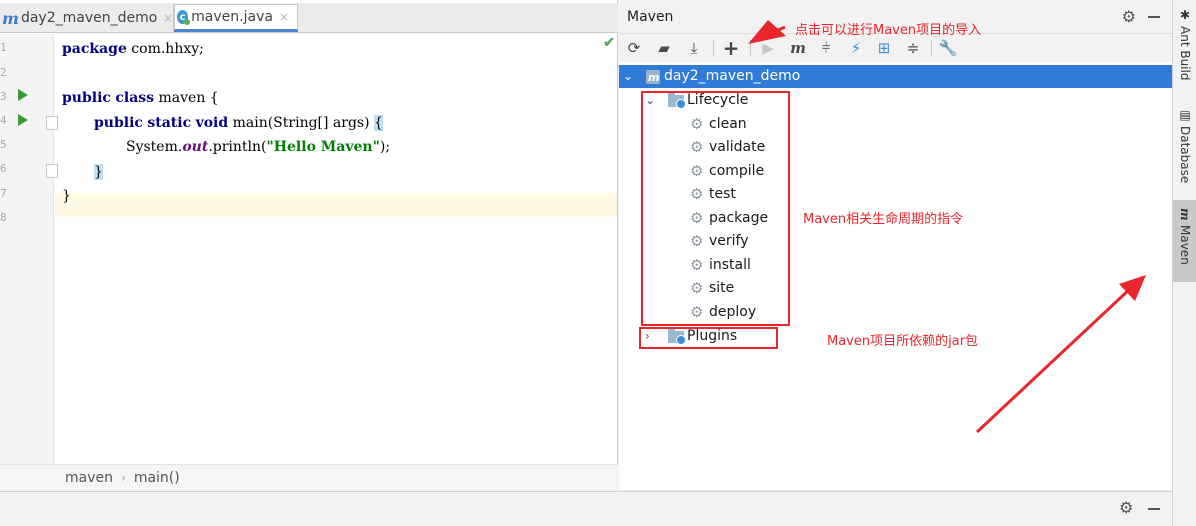 This screenshot has height=526, width=1196. What do you see at coordinates (903, 341) in the screenshot?
I see `plugins-annotation: Maven项目所依赖的jar包` at bounding box center [903, 341].